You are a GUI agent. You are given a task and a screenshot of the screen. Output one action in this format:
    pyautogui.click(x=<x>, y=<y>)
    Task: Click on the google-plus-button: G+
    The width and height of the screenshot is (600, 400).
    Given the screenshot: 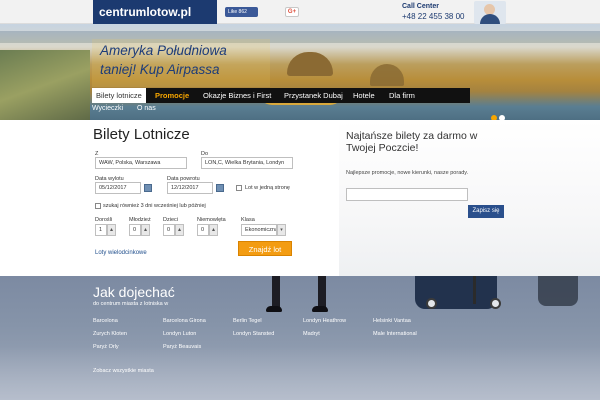 What is the action you would take?
    pyautogui.click(x=292, y=12)
    